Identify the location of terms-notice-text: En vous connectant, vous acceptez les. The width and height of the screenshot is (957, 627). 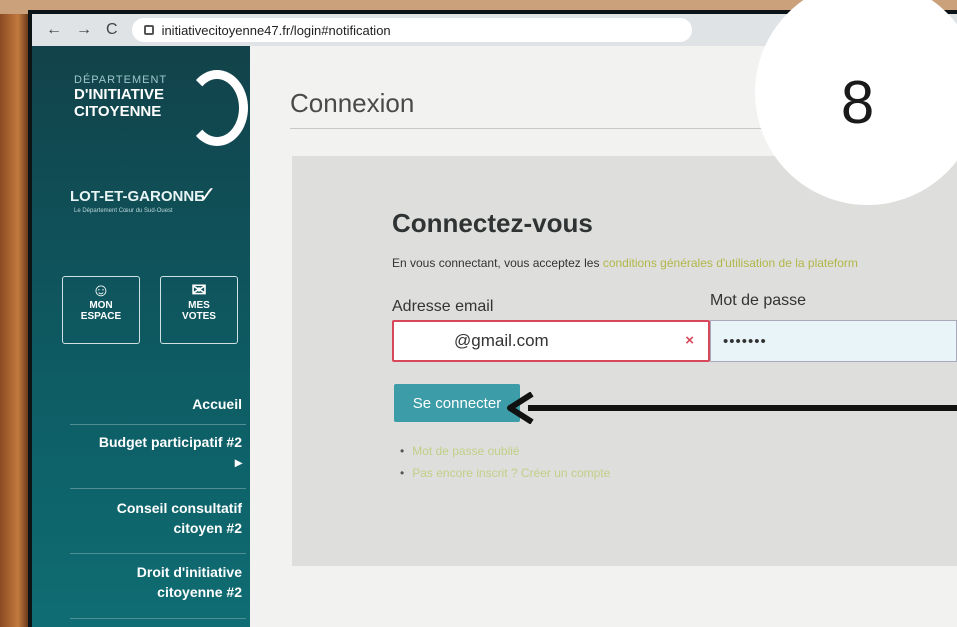
(496, 263).